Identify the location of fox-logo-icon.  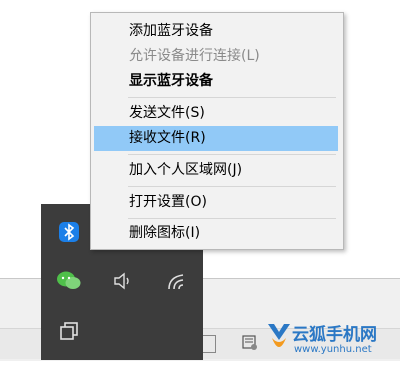
(279, 335).